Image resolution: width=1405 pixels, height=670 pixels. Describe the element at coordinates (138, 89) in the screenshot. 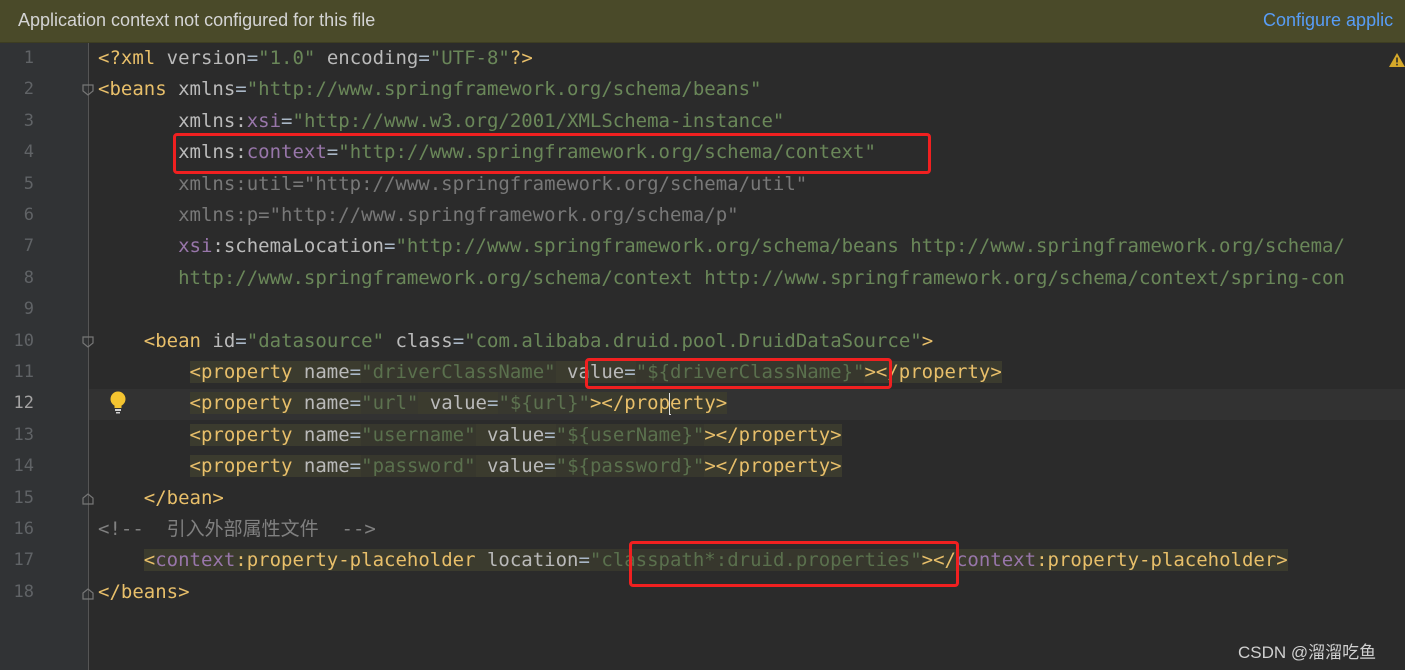

I see `code-token: <beans` at that location.